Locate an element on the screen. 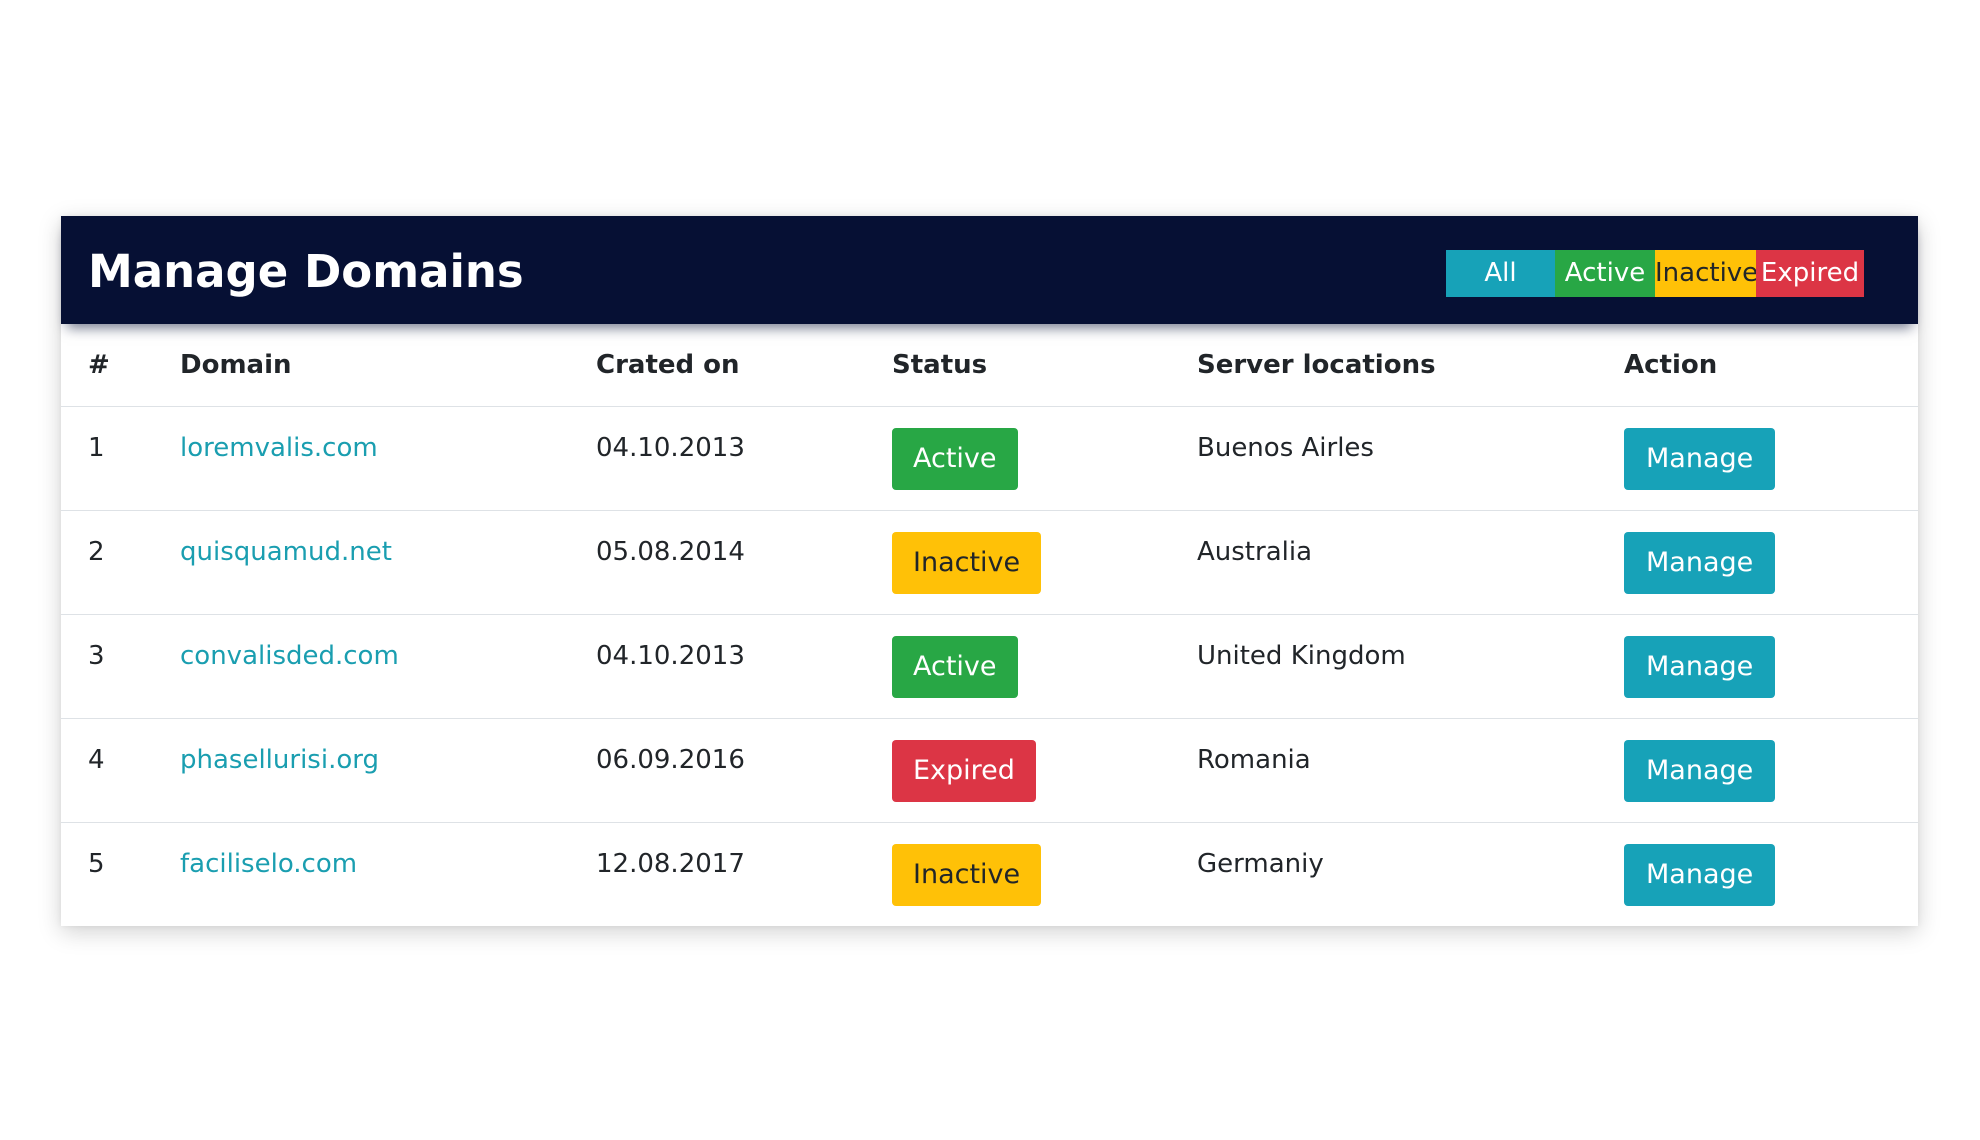 The width and height of the screenshot is (1980, 1140). row-number: 1 is located at coordinates (96, 448).